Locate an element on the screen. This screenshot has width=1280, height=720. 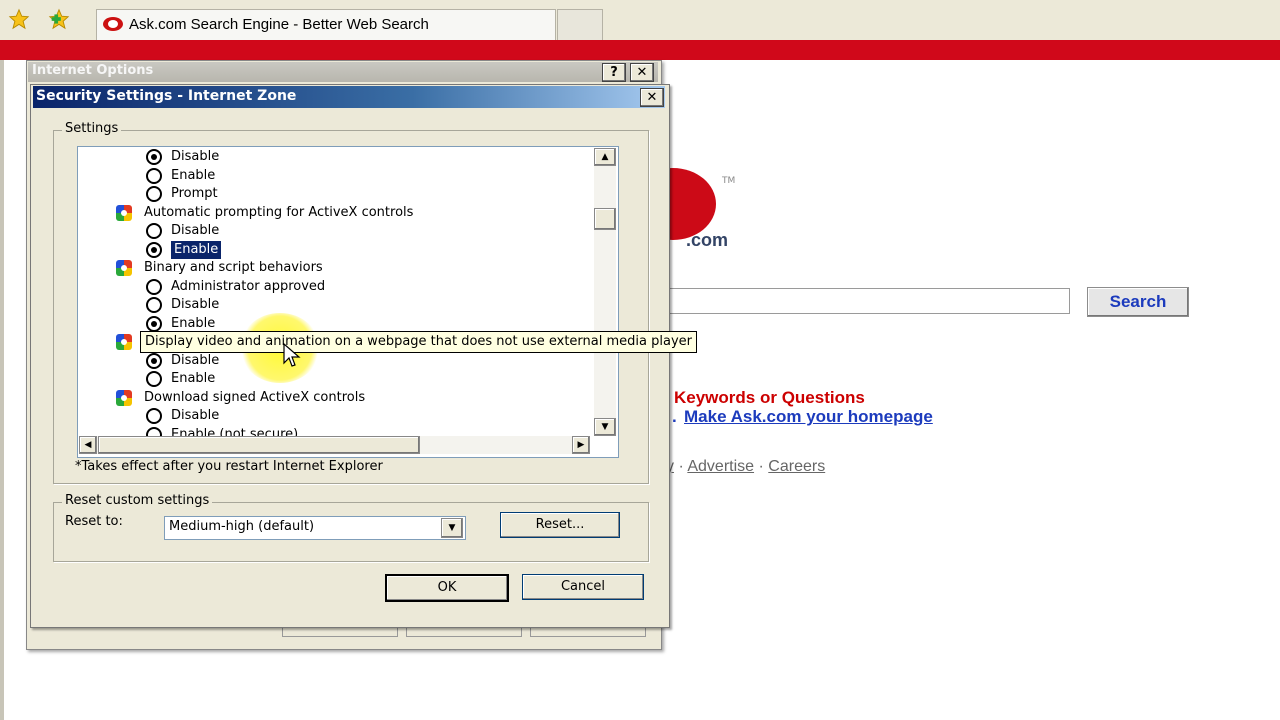
keywords-tagline: Keywords or Questions is located at coordinates (769, 397).